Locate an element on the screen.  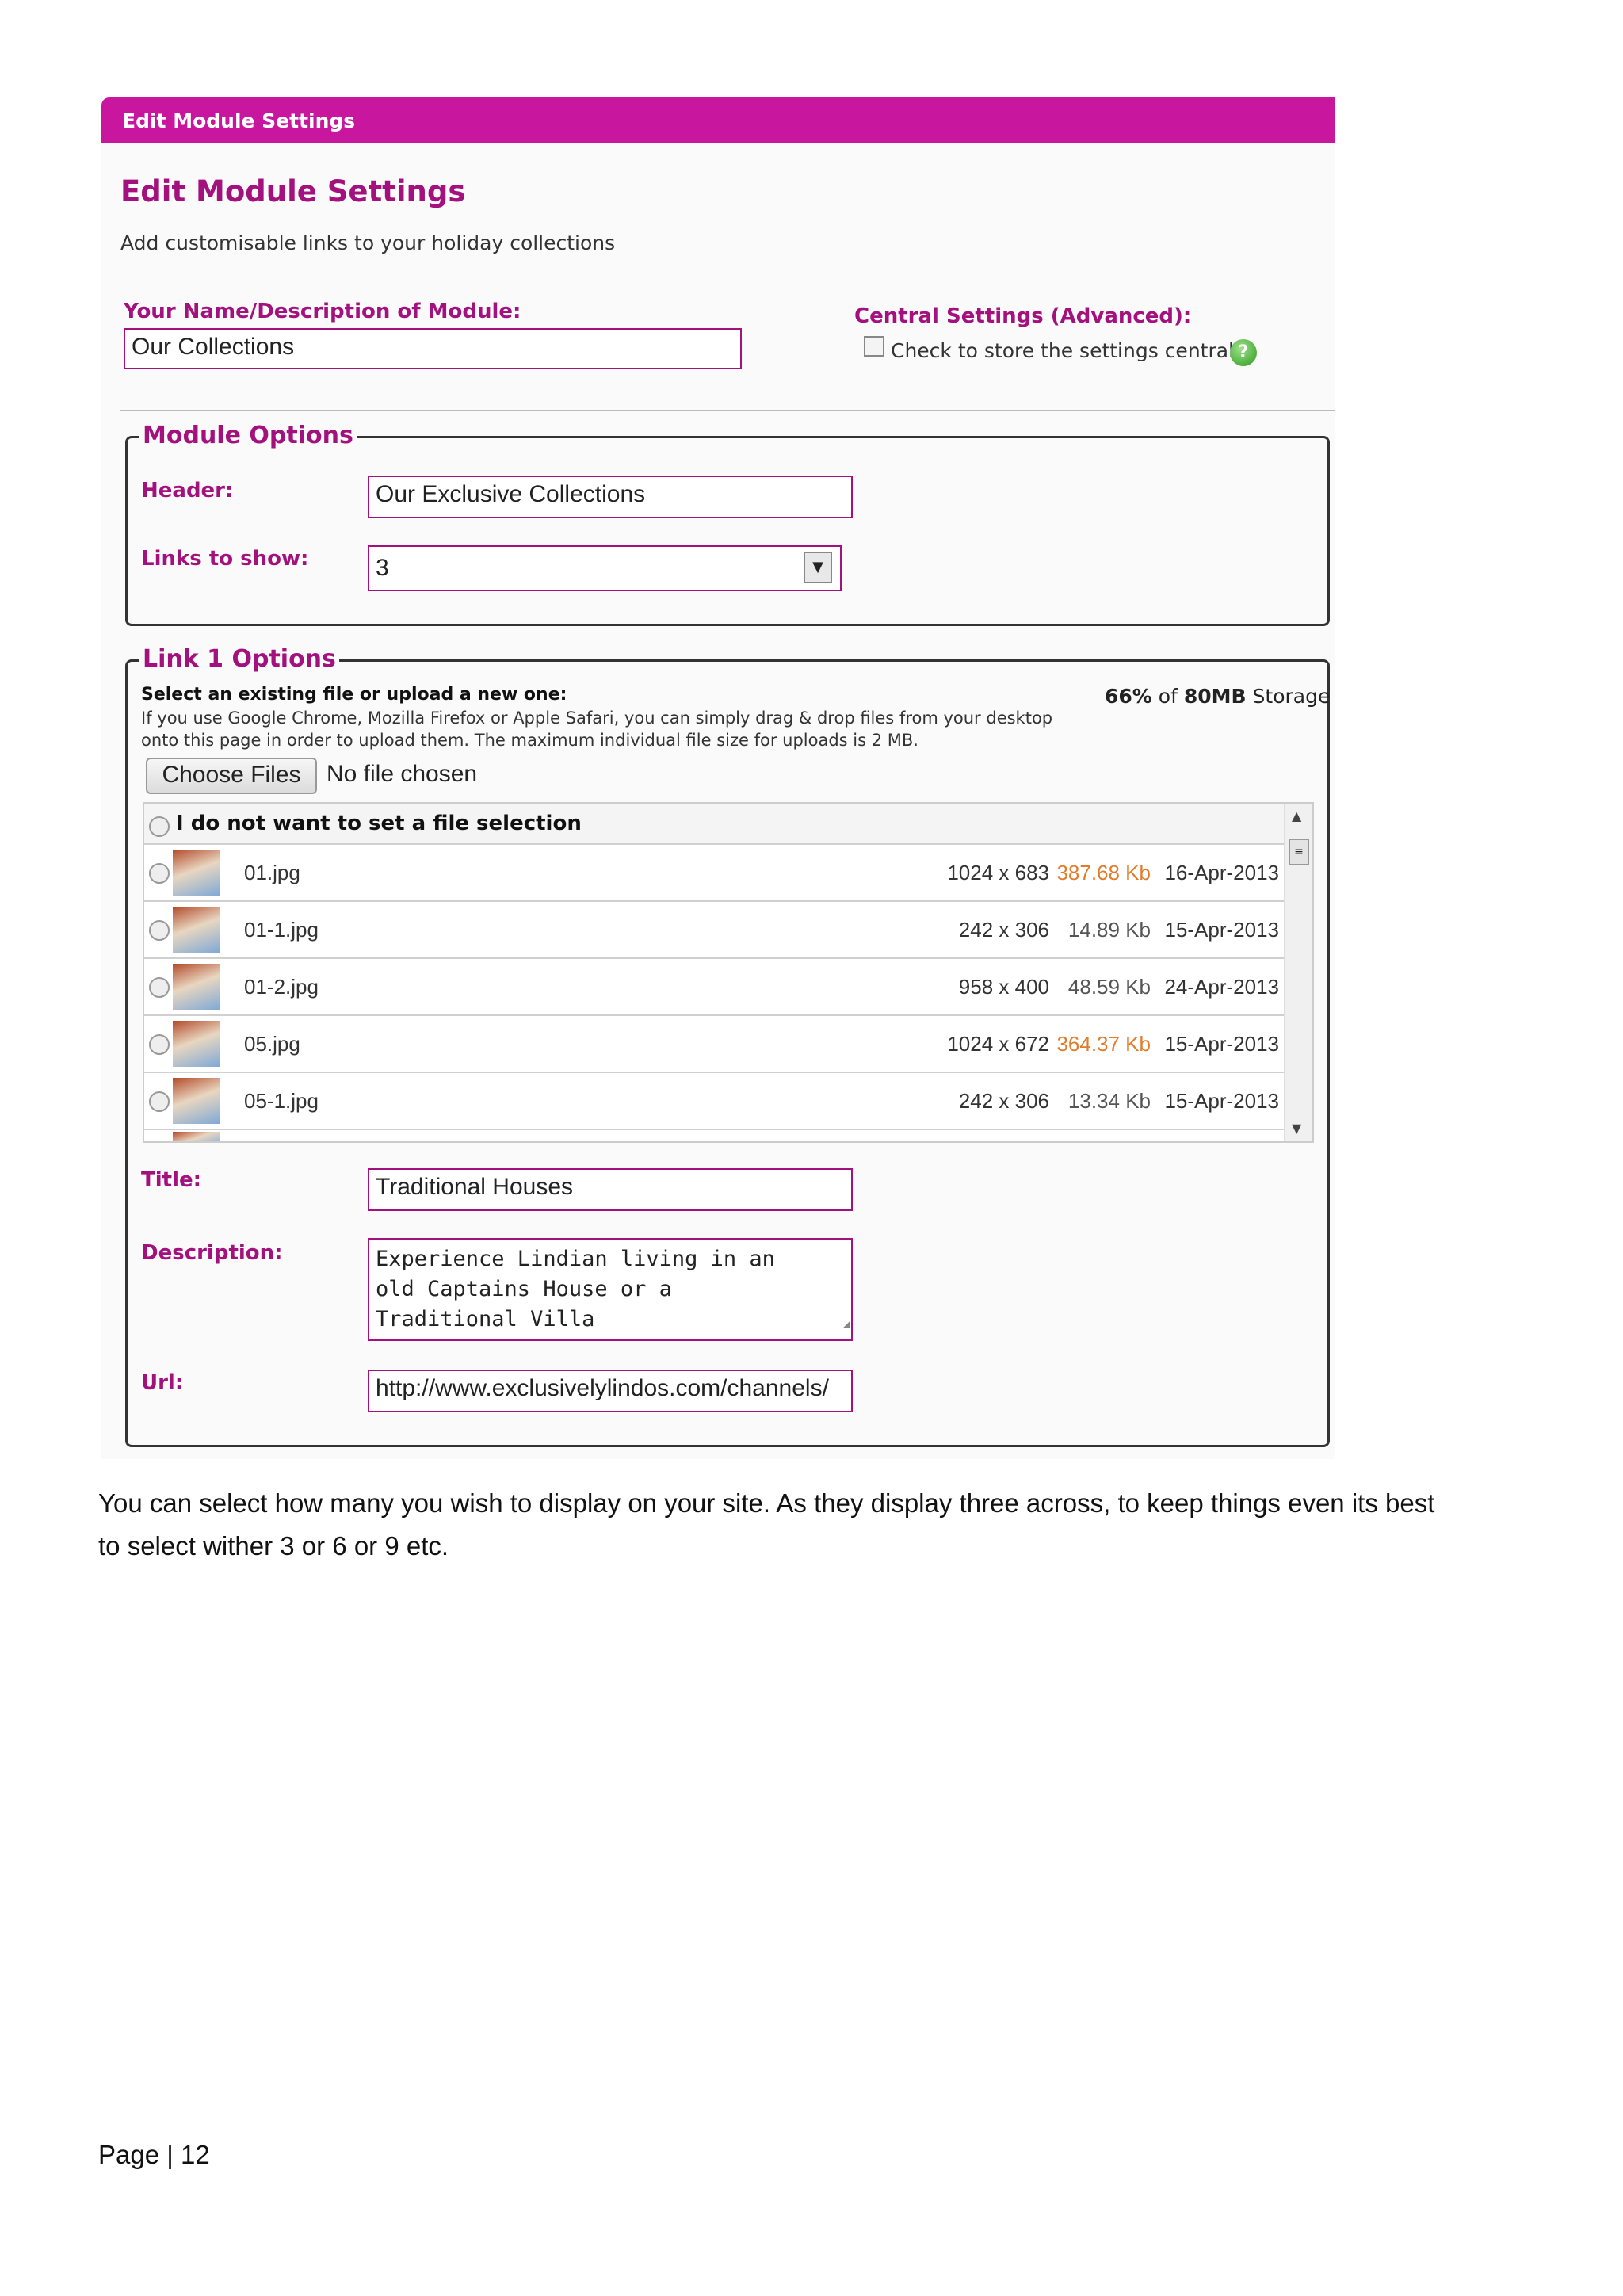
file-size: 13.34 Kb is located at coordinates (1109, 1101).